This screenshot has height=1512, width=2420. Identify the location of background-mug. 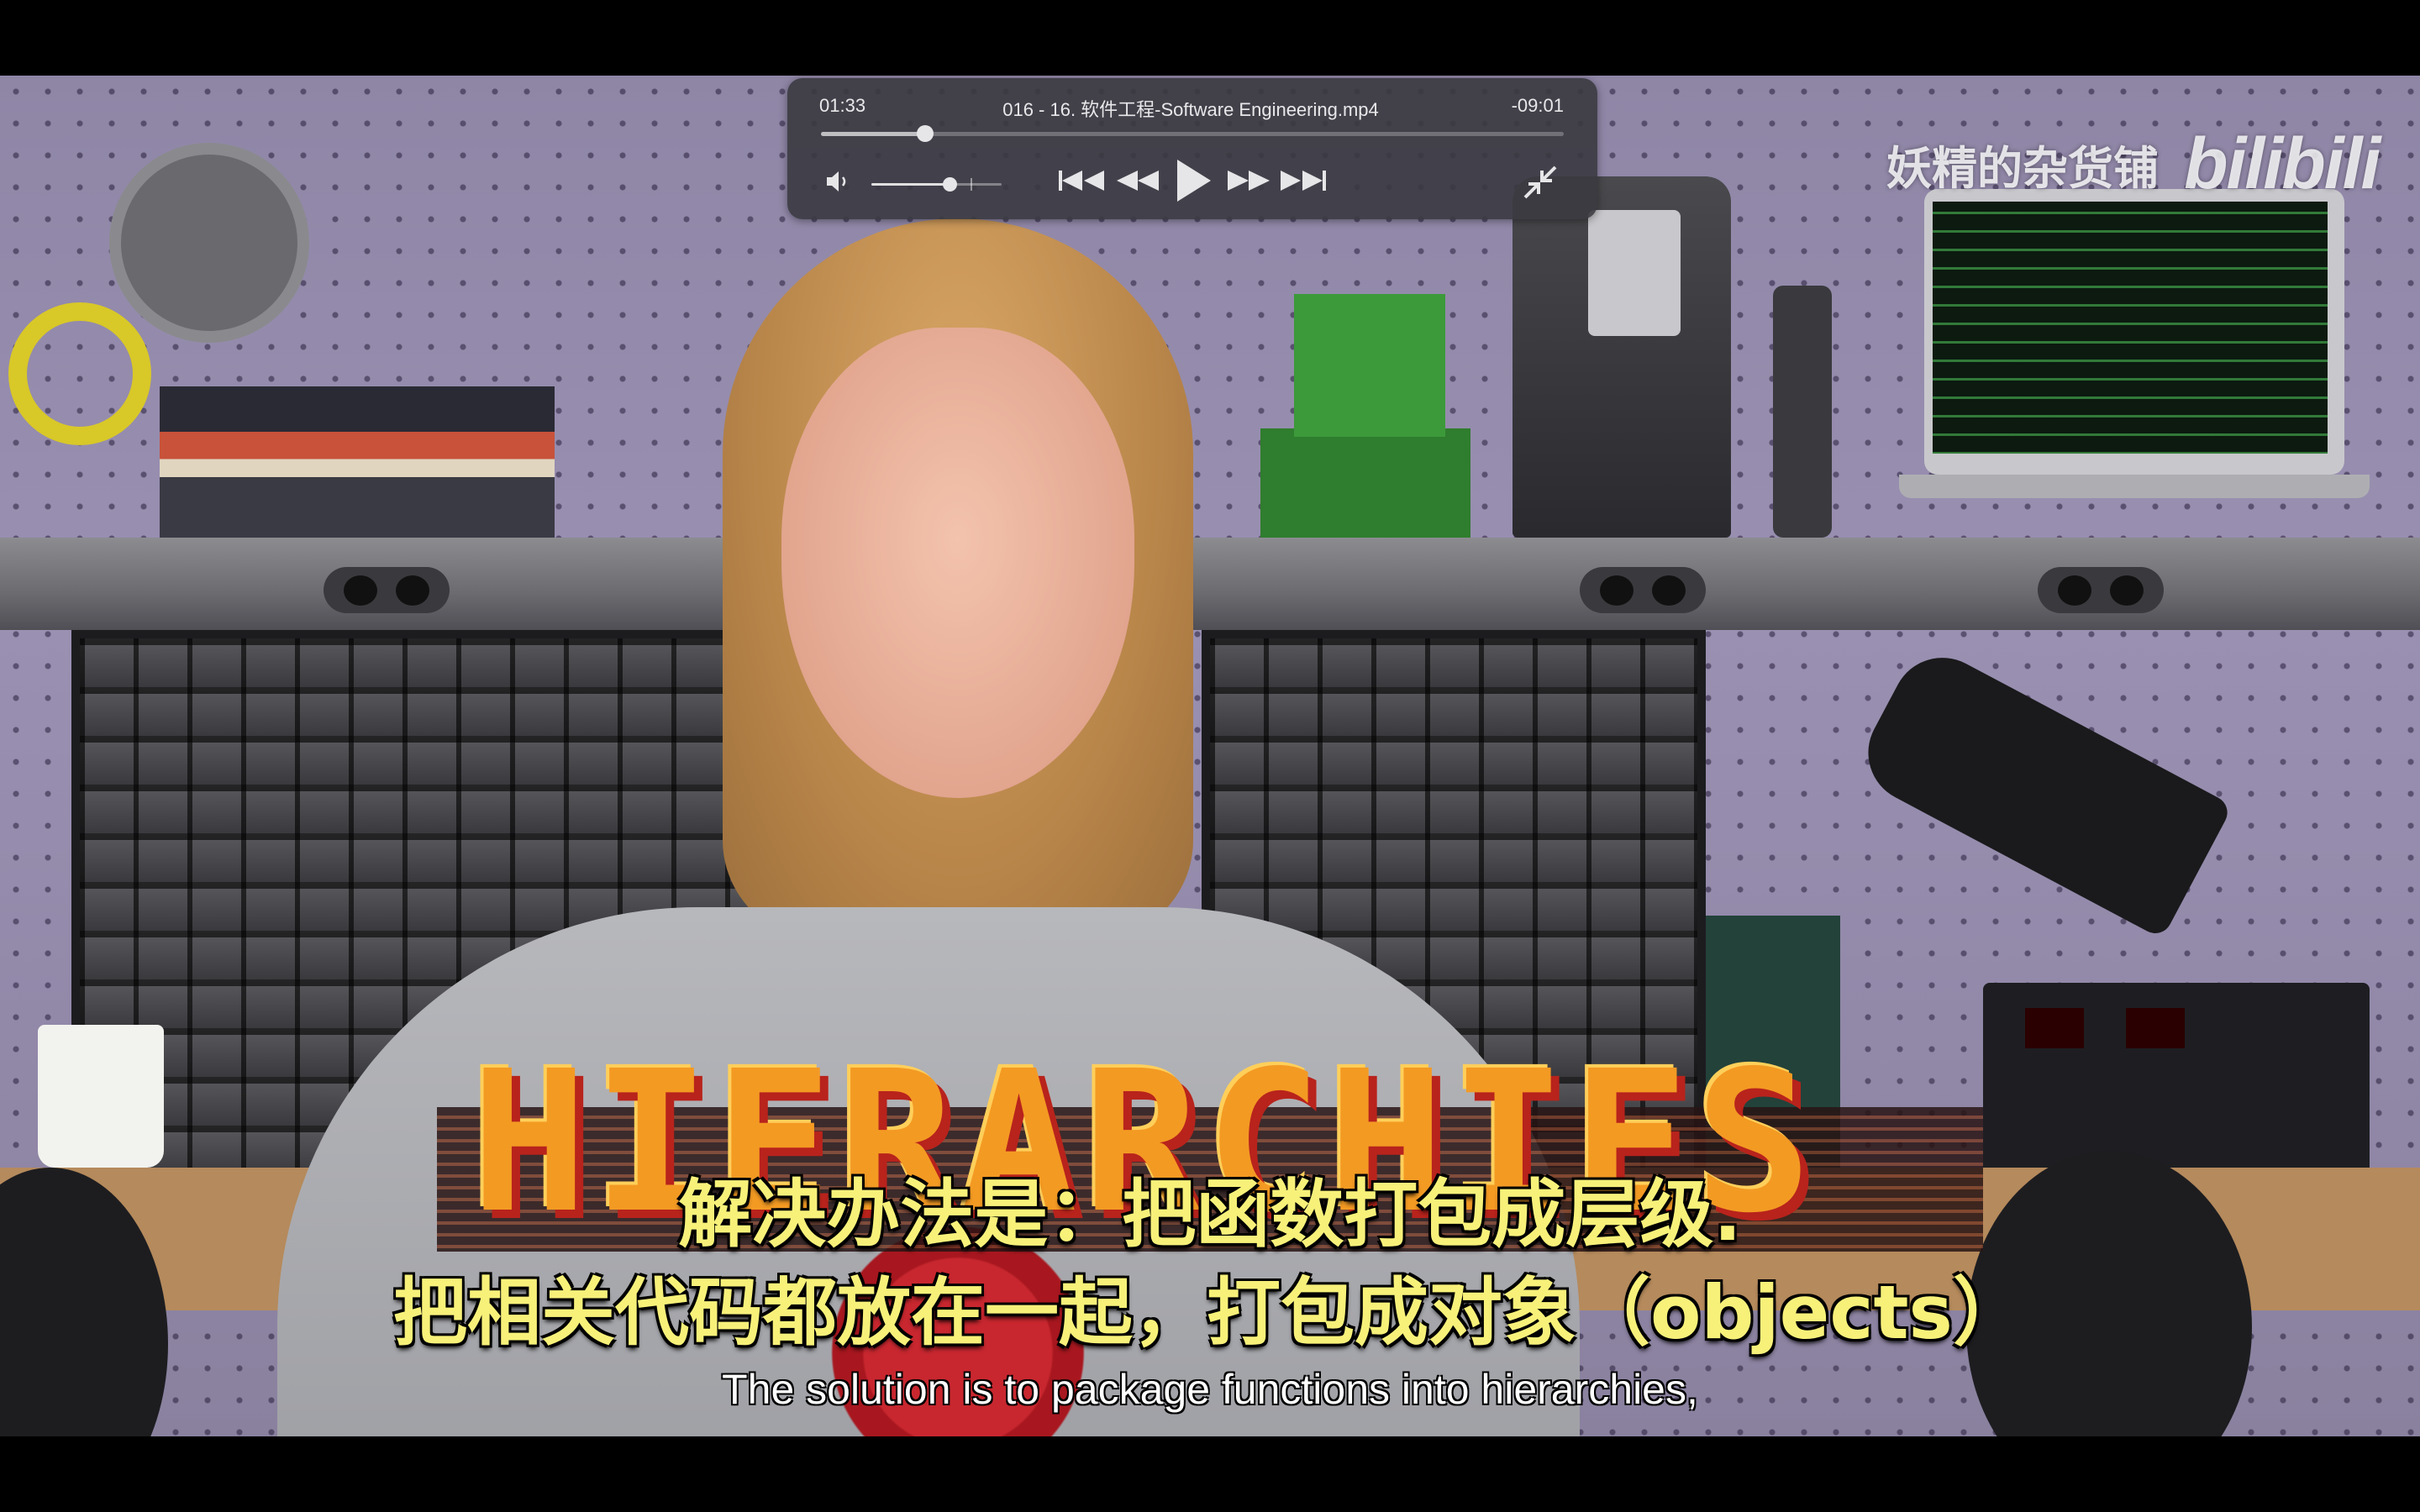
(101, 1096).